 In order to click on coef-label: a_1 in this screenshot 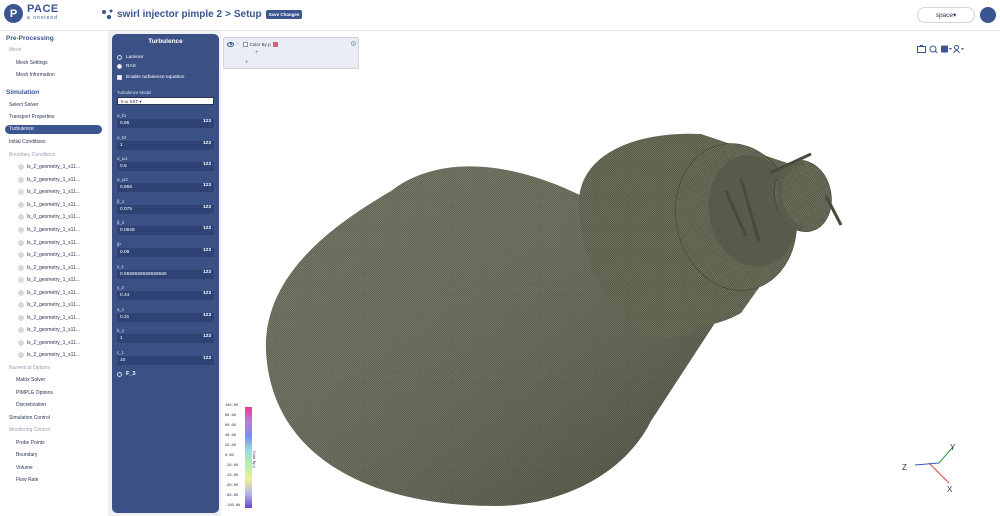, I will do `click(121, 309)`.